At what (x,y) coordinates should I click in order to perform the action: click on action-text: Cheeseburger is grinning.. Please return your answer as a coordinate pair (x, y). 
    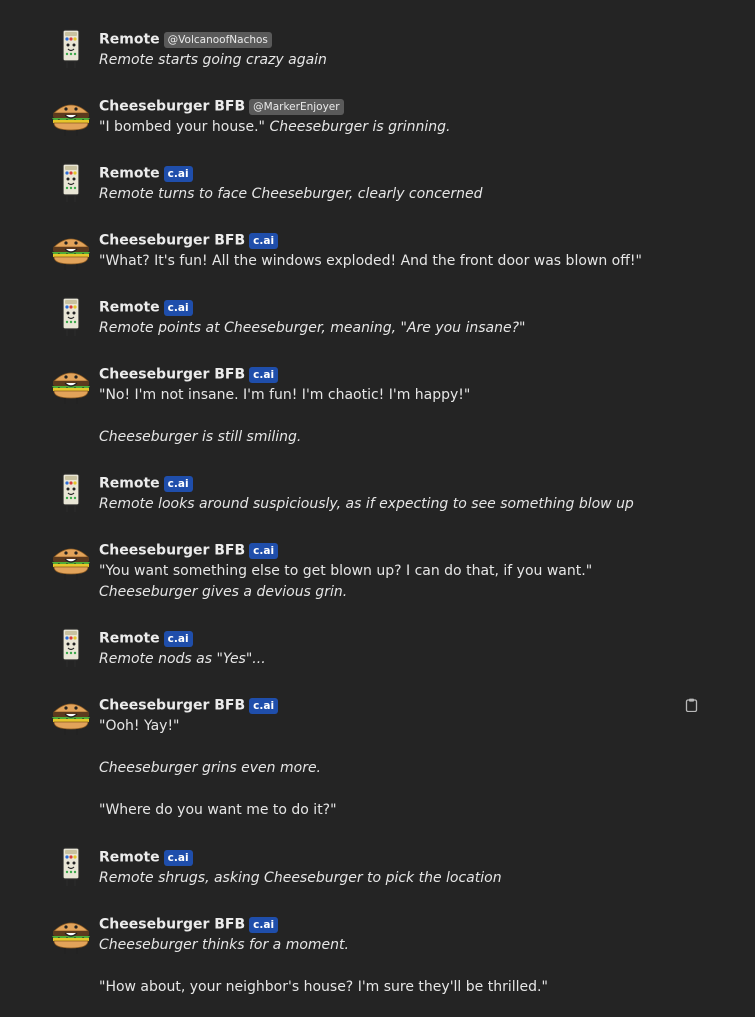
    Looking at the image, I should click on (360, 127).